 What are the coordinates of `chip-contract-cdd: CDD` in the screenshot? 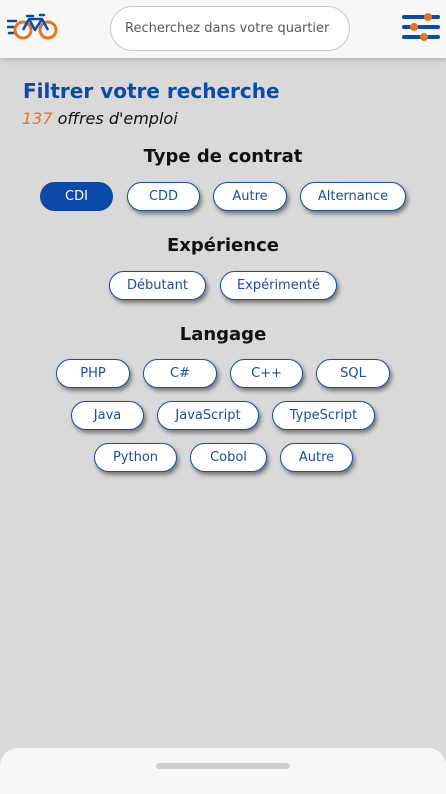 It's located at (163, 196).